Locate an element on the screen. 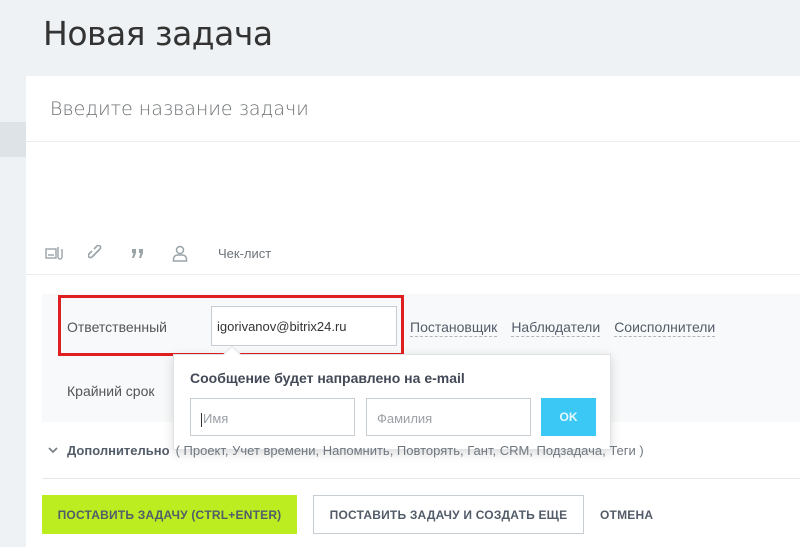 The image size is (800, 547). cancel-button: ОТМЕНА is located at coordinates (626, 515).